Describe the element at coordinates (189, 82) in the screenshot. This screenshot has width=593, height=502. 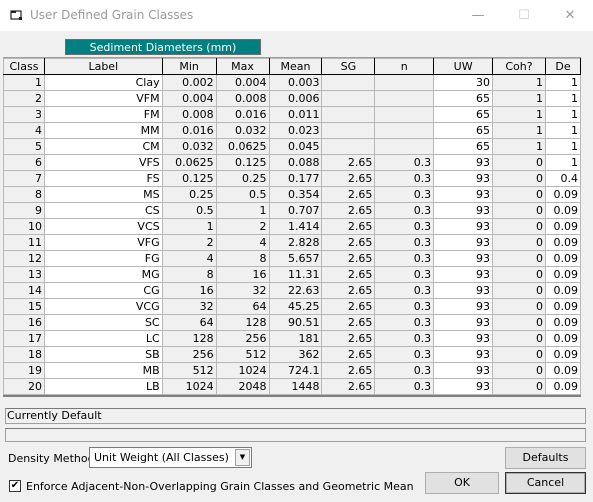
I see `min-cell: 0.002` at that location.